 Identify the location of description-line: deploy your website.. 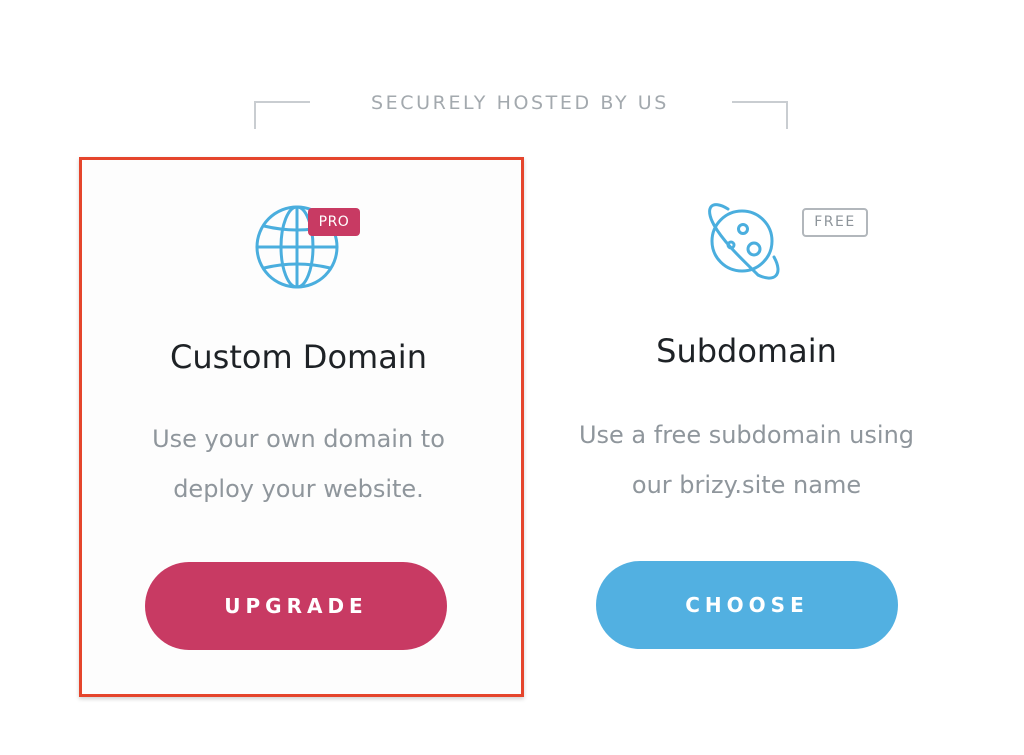
(298, 489).